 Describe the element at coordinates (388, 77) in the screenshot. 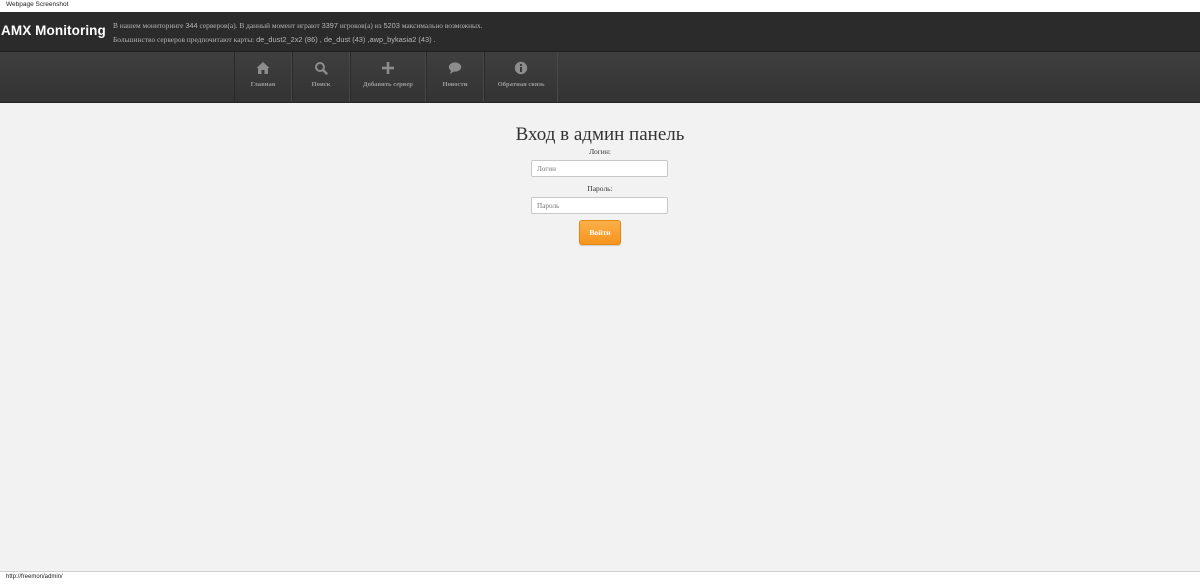

I see `nav-item-add-server: Добавить сервер` at that location.